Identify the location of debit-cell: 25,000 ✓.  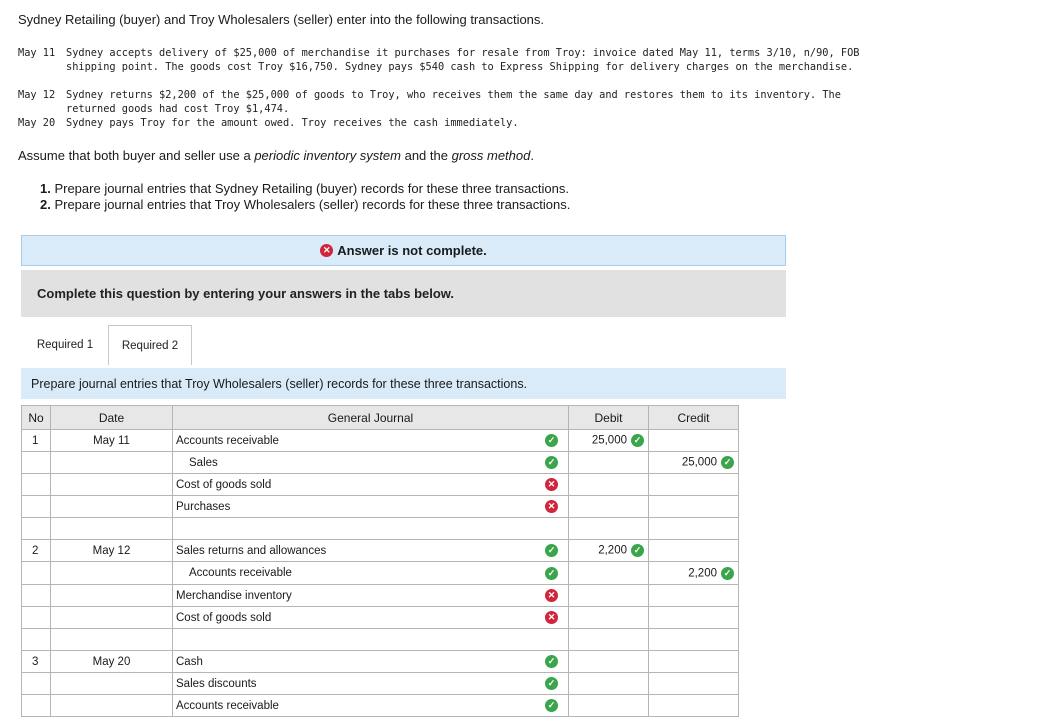
(608, 440).